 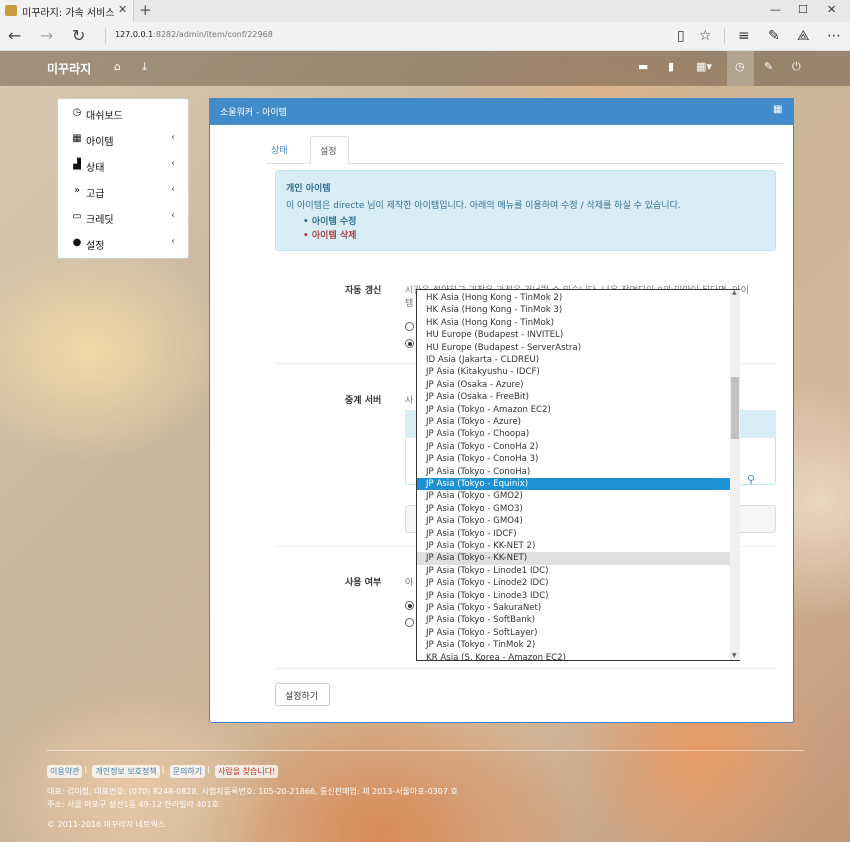 I want to click on edit-item-link: • 아이템 수정, so click(x=329, y=220).